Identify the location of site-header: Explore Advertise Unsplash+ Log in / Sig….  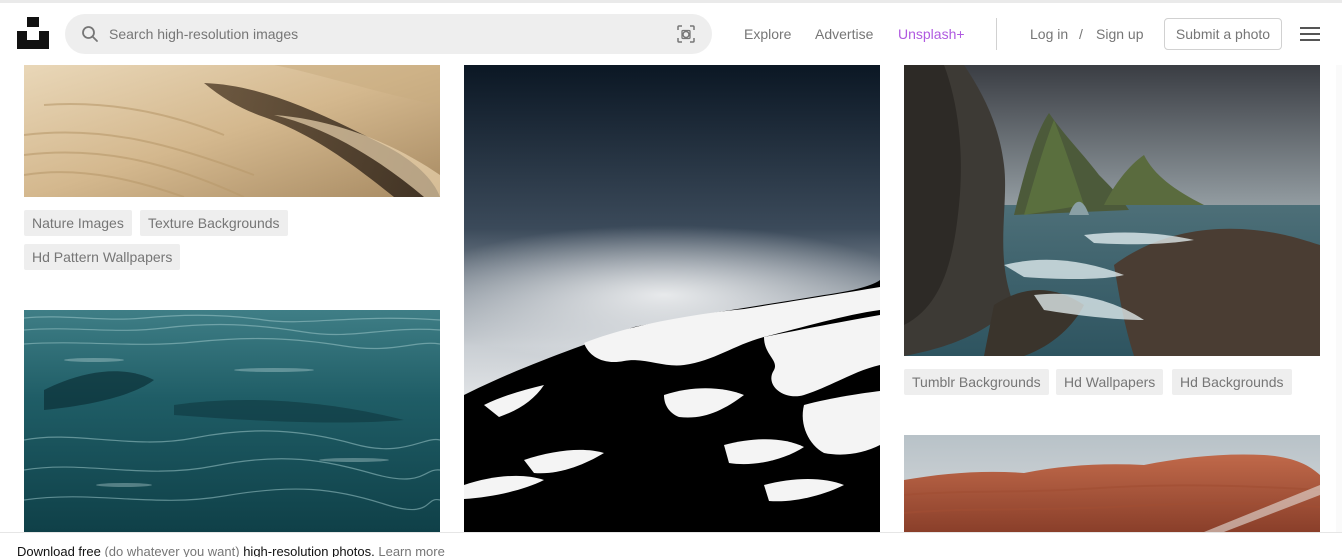
(671, 34).